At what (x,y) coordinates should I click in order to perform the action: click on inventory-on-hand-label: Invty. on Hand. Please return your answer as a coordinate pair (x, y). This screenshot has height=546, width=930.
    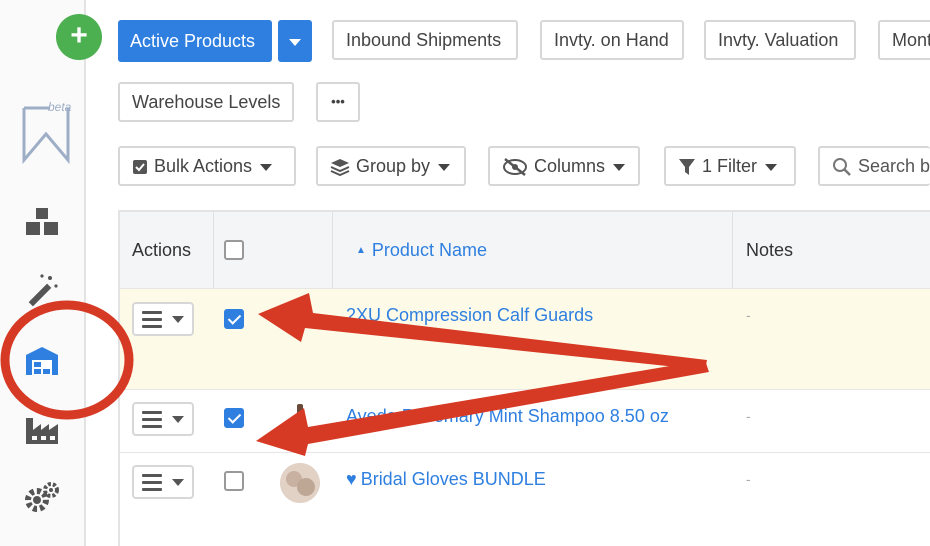
    Looking at the image, I should click on (611, 40).